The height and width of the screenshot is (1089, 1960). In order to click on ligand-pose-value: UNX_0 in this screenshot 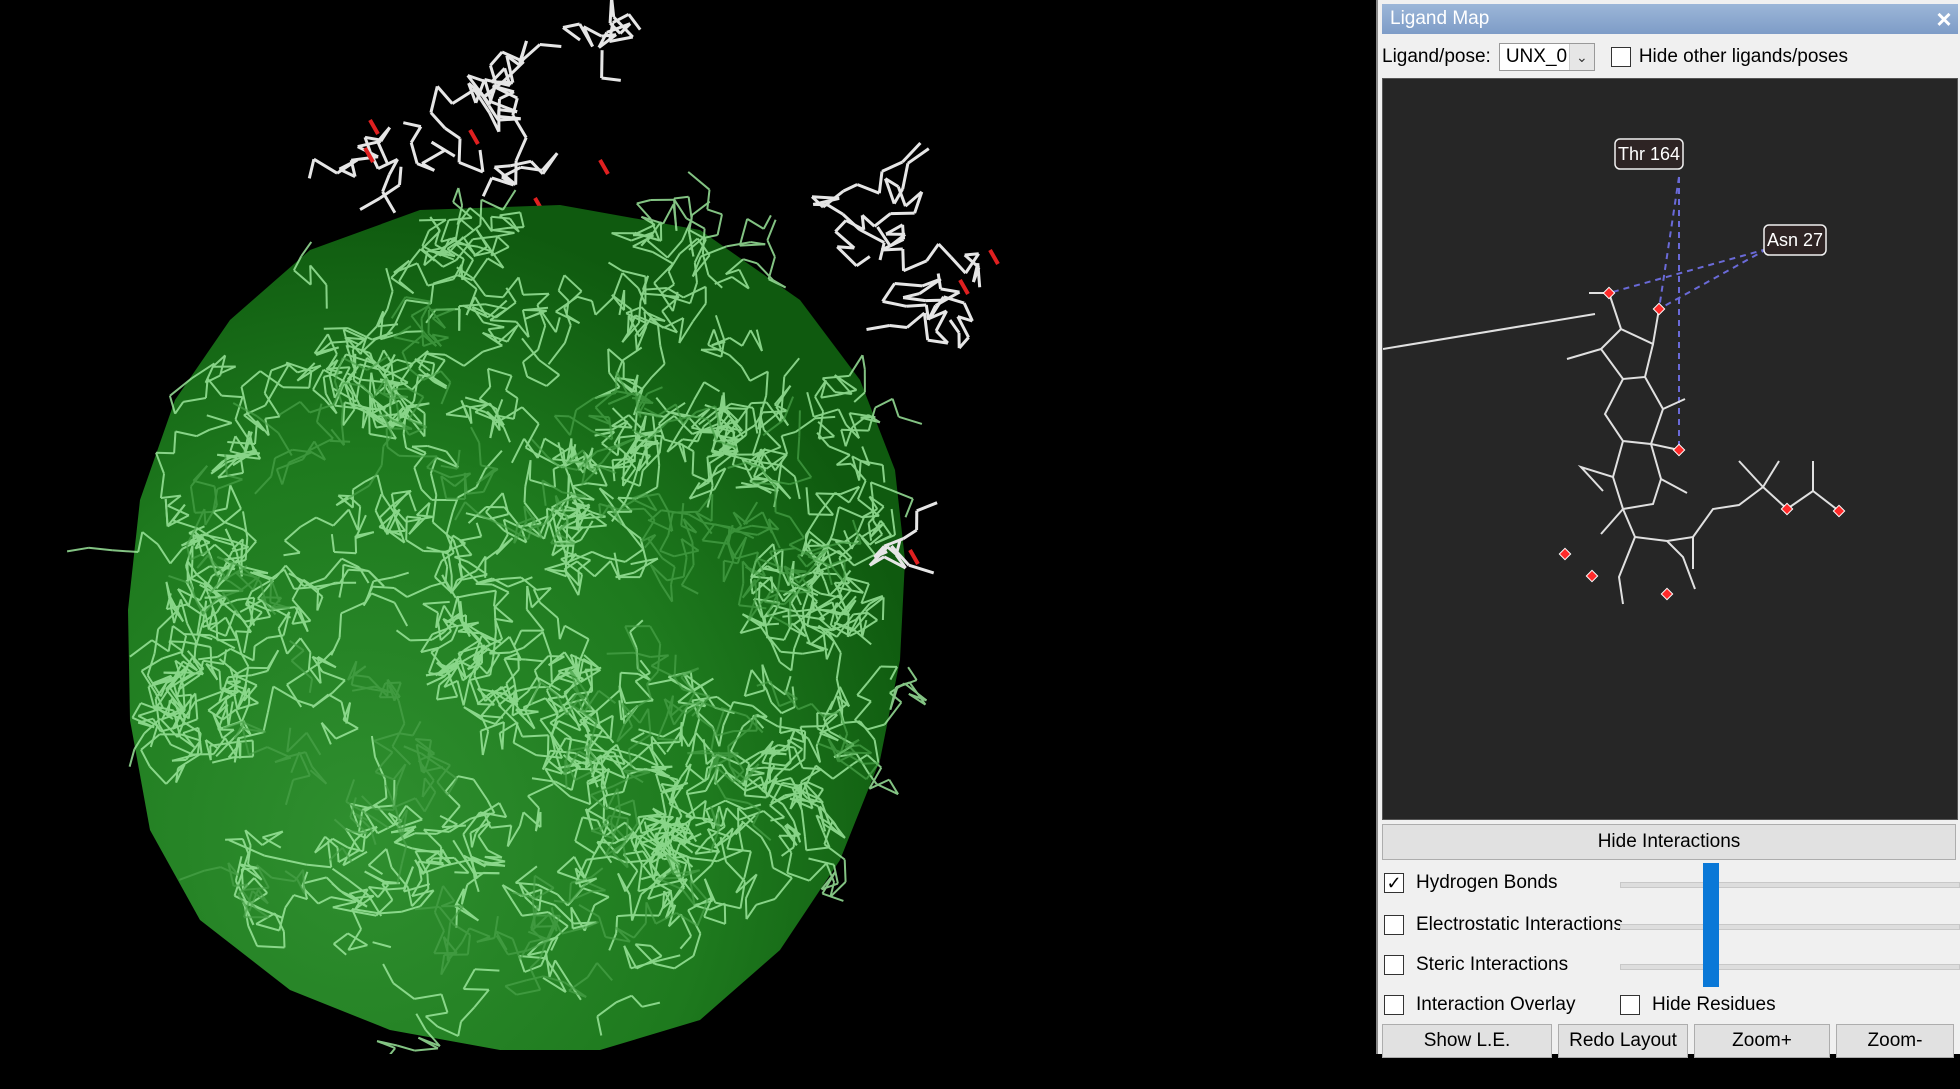, I will do `click(1536, 57)`.